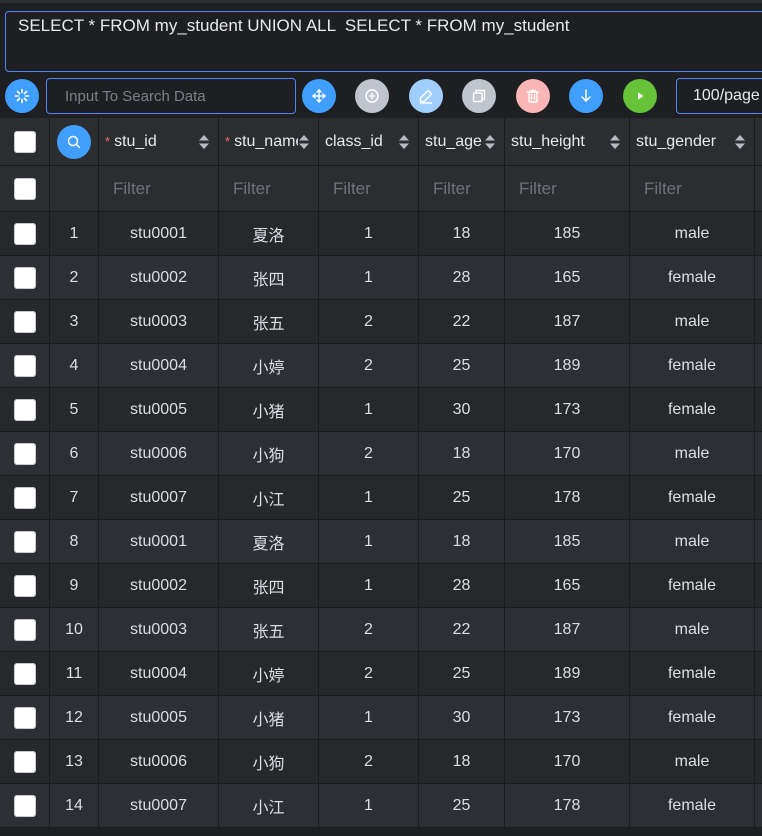 This screenshot has height=836, width=762. Describe the element at coordinates (567, 188) in the screenshot. I see `filter-stu-height: Filter` at that location.